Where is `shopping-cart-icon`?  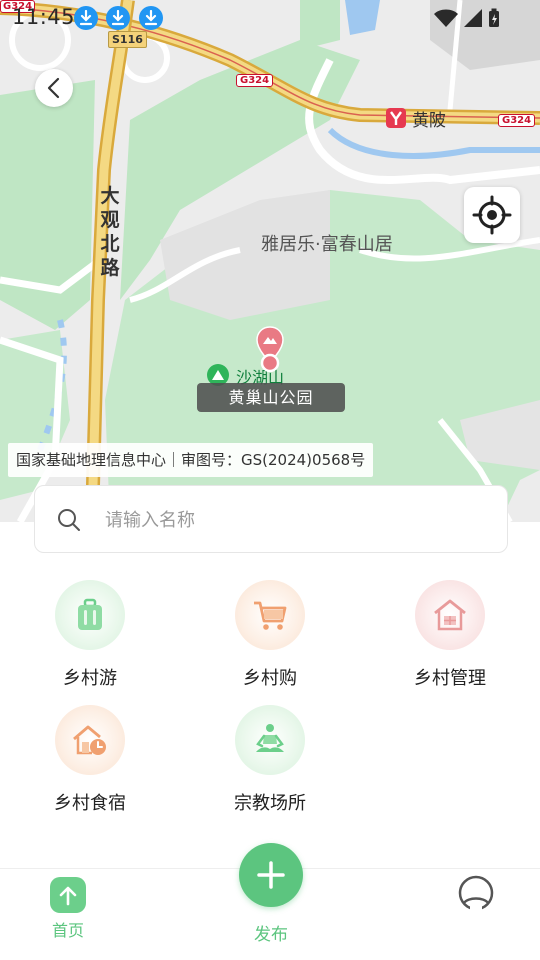
shopping-cart-icon is located at coordinates (270, 615).